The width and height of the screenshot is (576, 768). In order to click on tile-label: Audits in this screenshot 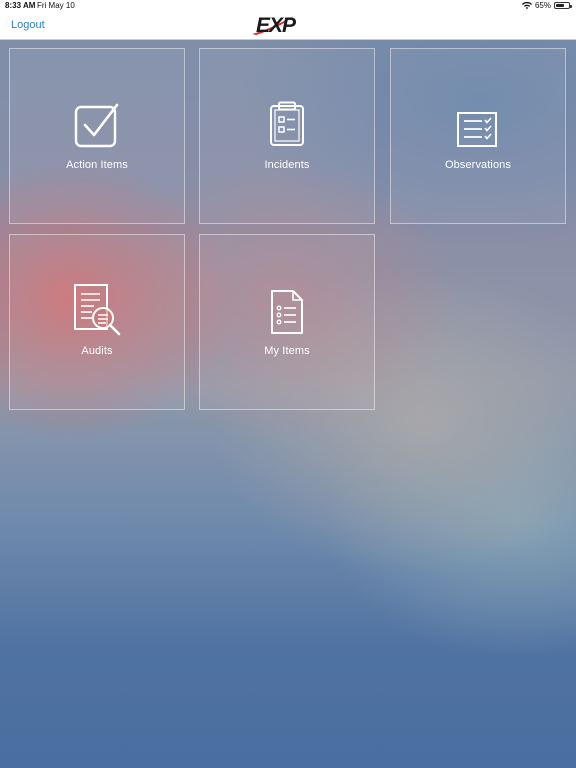, I will do `click(97, 351)`.